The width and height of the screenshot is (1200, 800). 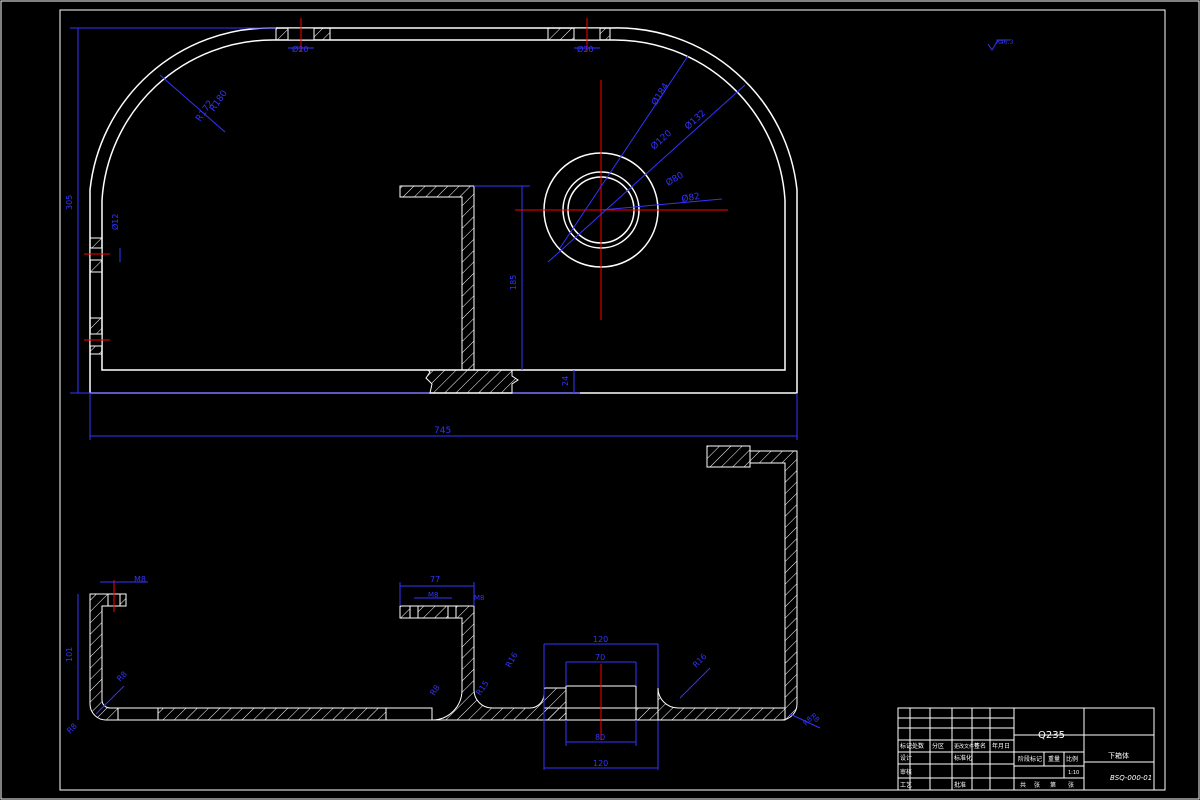 What do you see at coordinates (479, 598) in the screenshot?
I see `dim-mid-thread-2: M8` at bounding box center [479, 598].